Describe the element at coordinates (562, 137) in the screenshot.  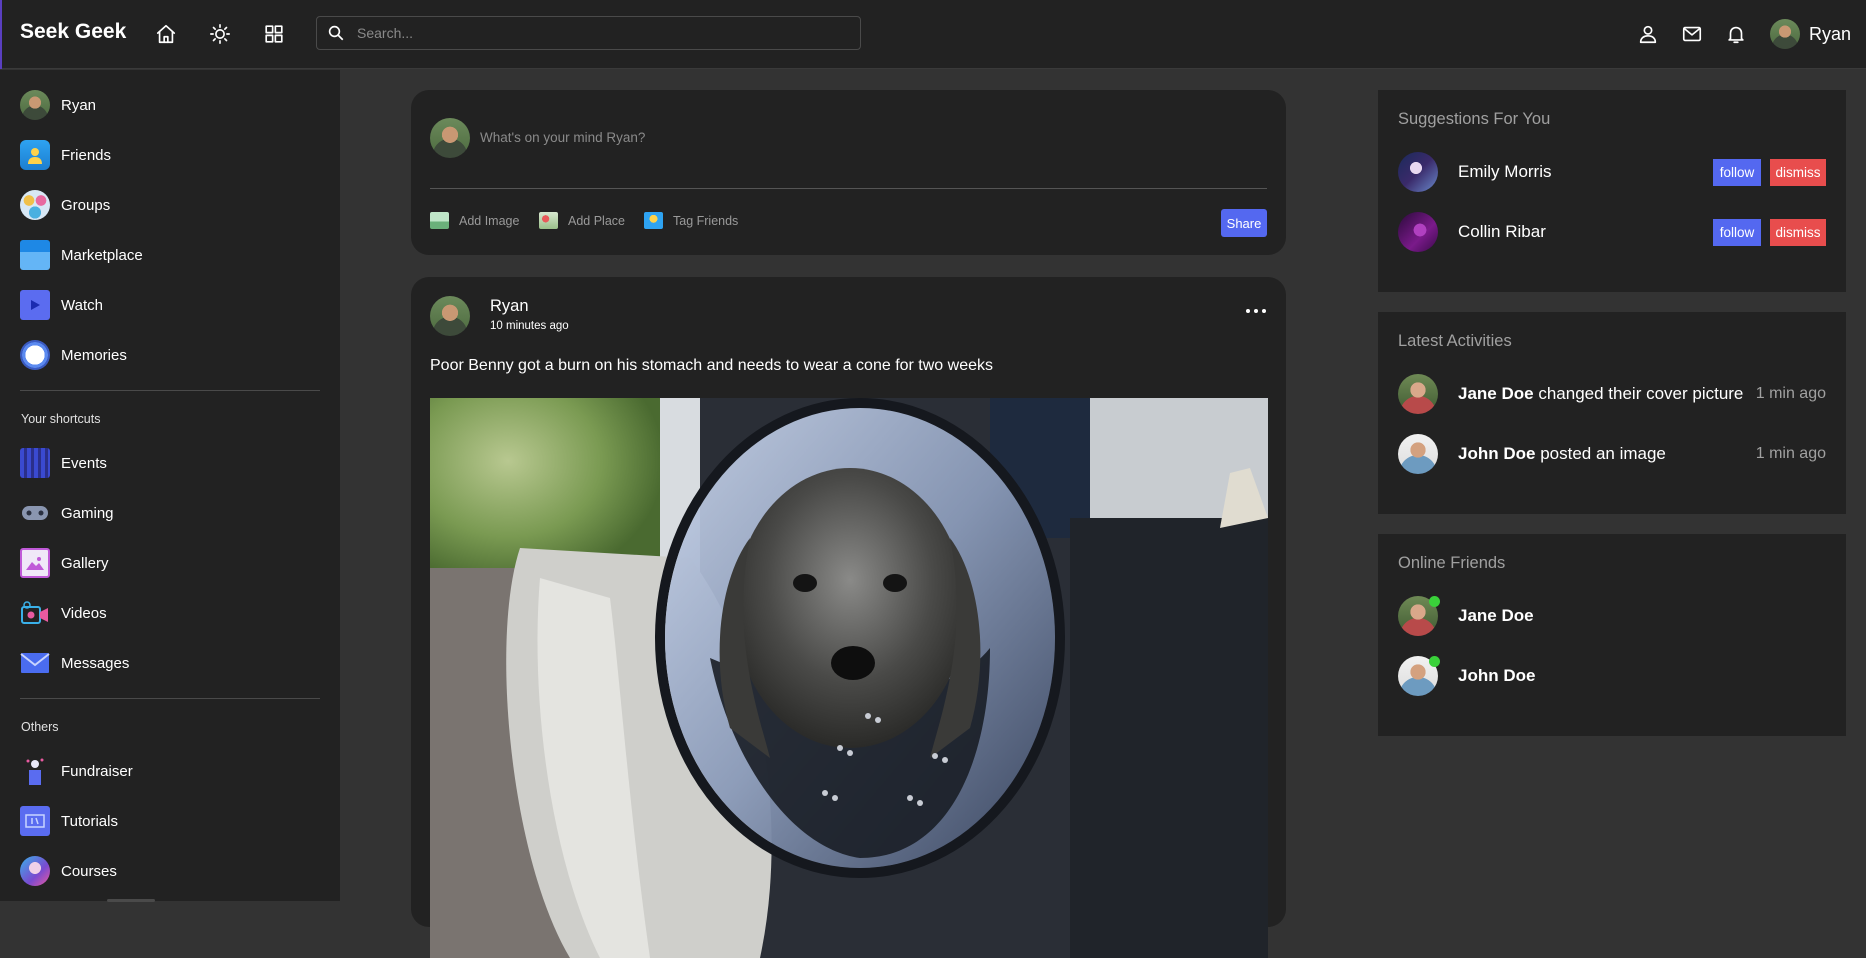
I see `composer-input: What's on your mind Ryan?` at that location.